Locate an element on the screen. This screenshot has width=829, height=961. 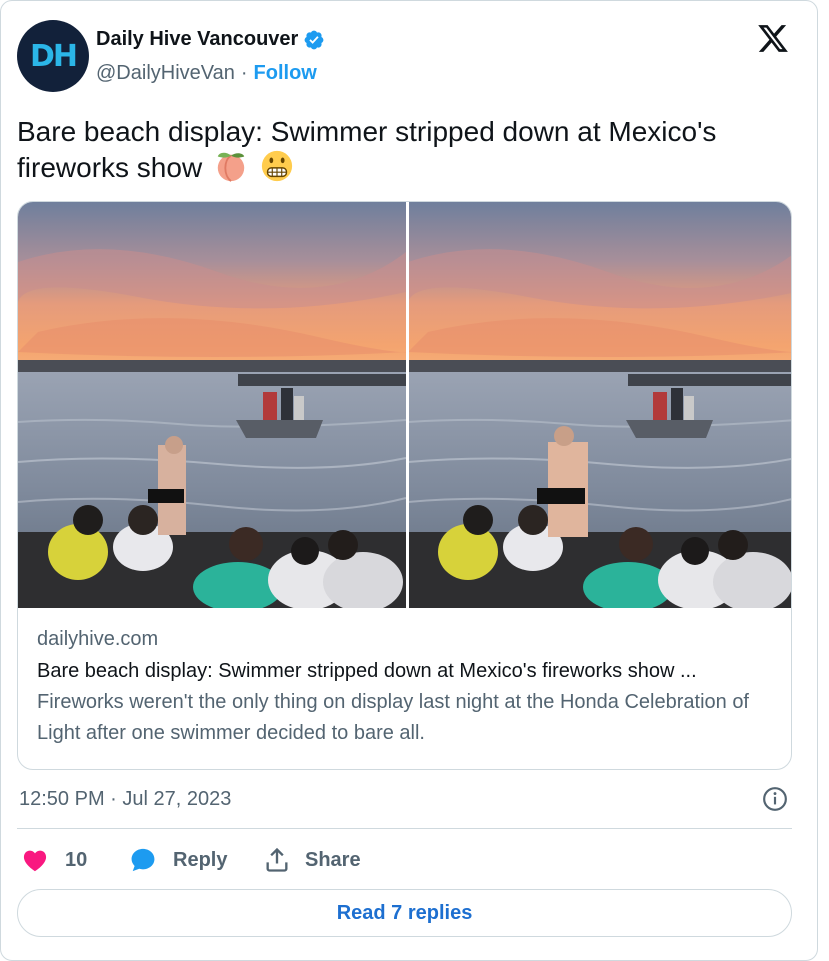
link-domain: dailyhive.com is located at coordinates (98, 639).